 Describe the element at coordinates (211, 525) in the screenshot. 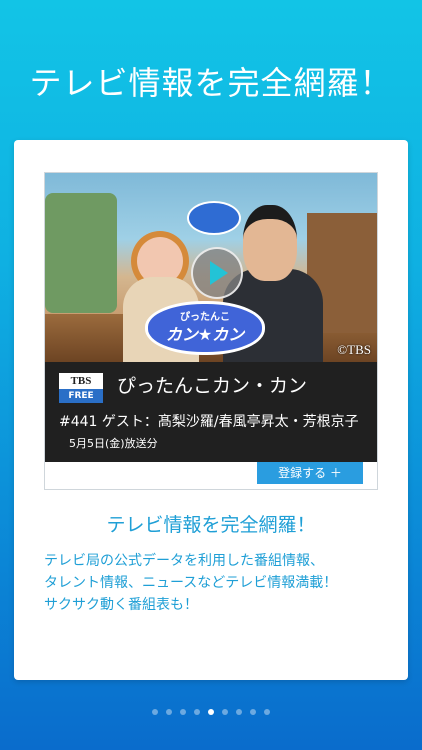

I see `card-title: テレビ情報を完全網羅！` at that location.